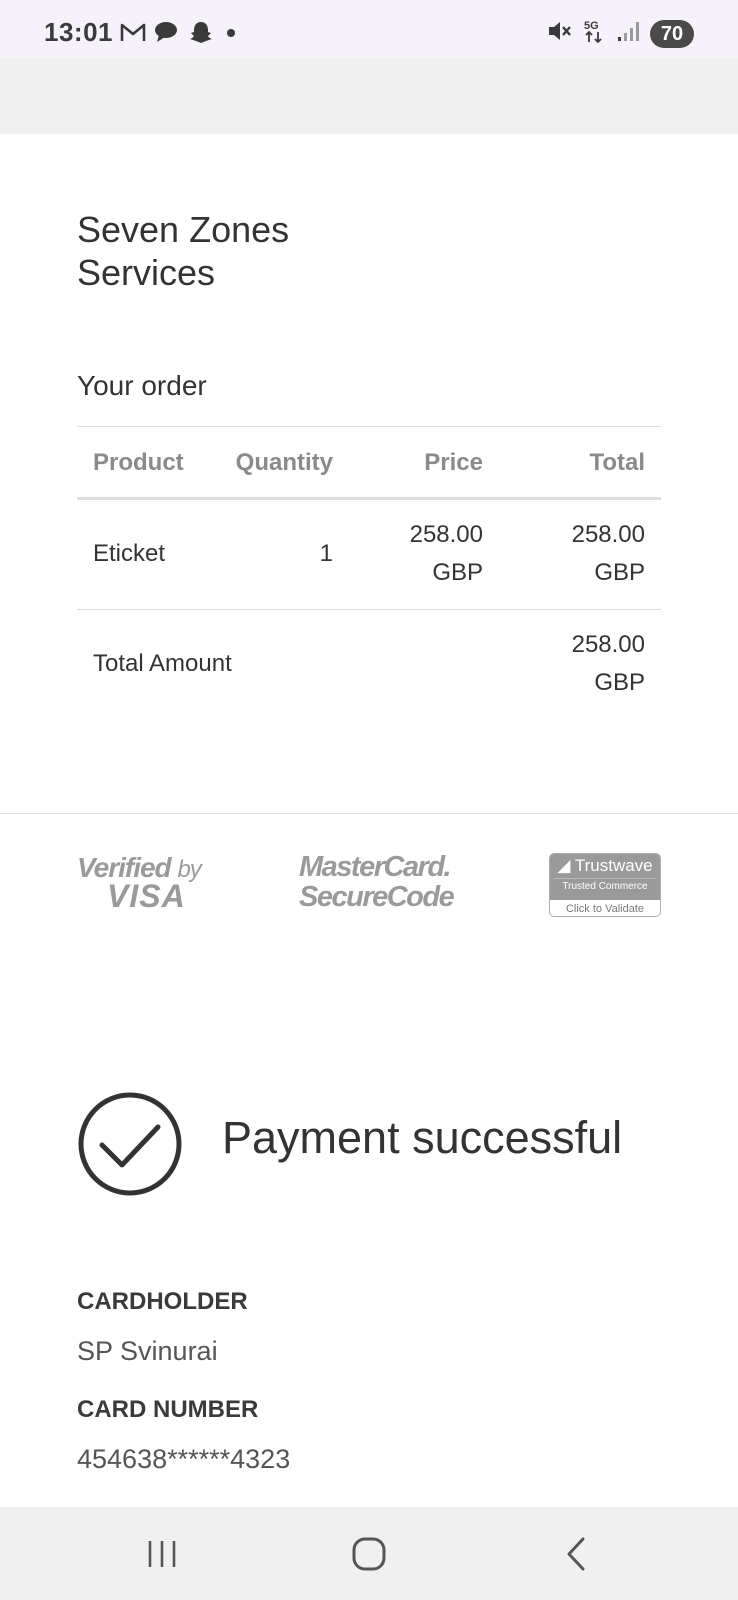 The image size is (738, 1600). Describe the element at coordinates (576, 1554) in the screenshot. I see `back-button` at that location.